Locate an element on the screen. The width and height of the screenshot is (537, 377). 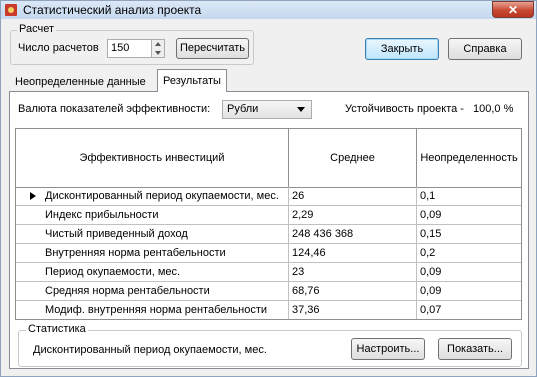
row-uncertainty: 0,07 is located at coordinates (469, 310).